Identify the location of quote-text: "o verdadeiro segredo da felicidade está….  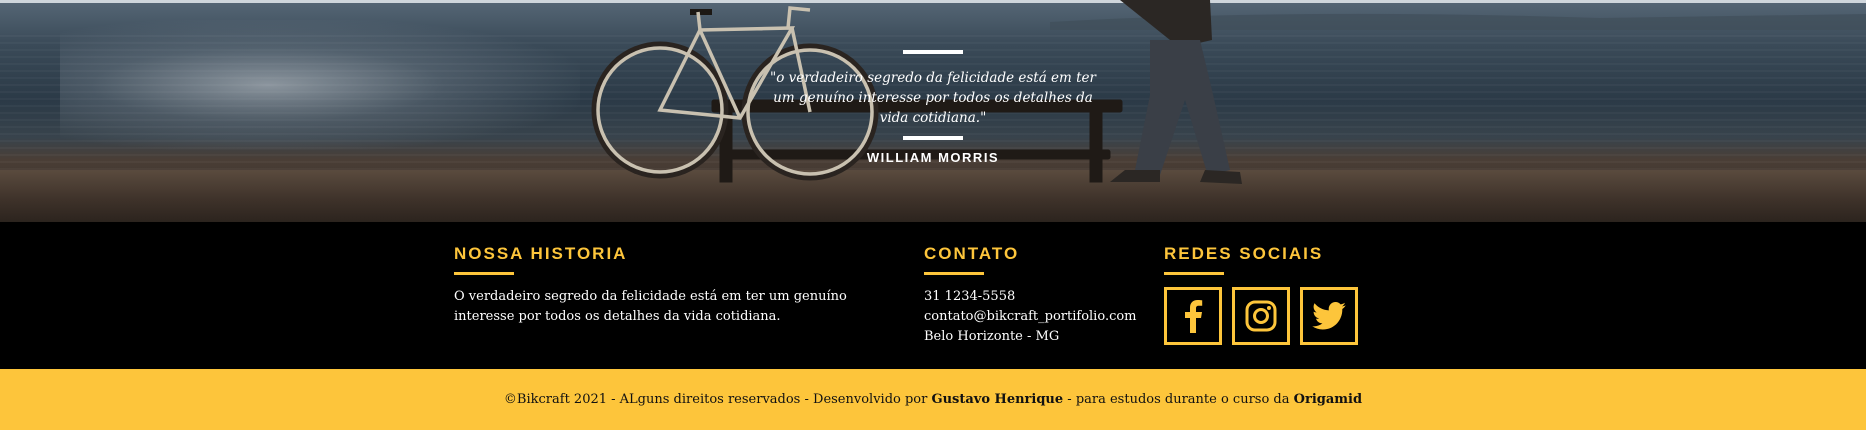
(933, 98).